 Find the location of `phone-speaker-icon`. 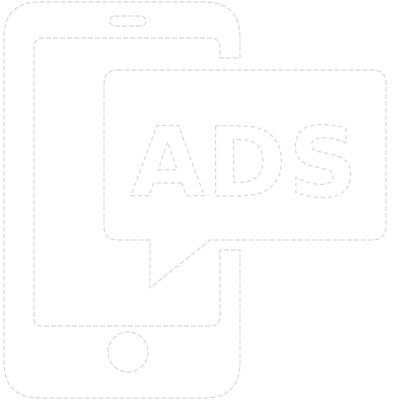

phone-speaker-icon is located at coordinates (128, 21).